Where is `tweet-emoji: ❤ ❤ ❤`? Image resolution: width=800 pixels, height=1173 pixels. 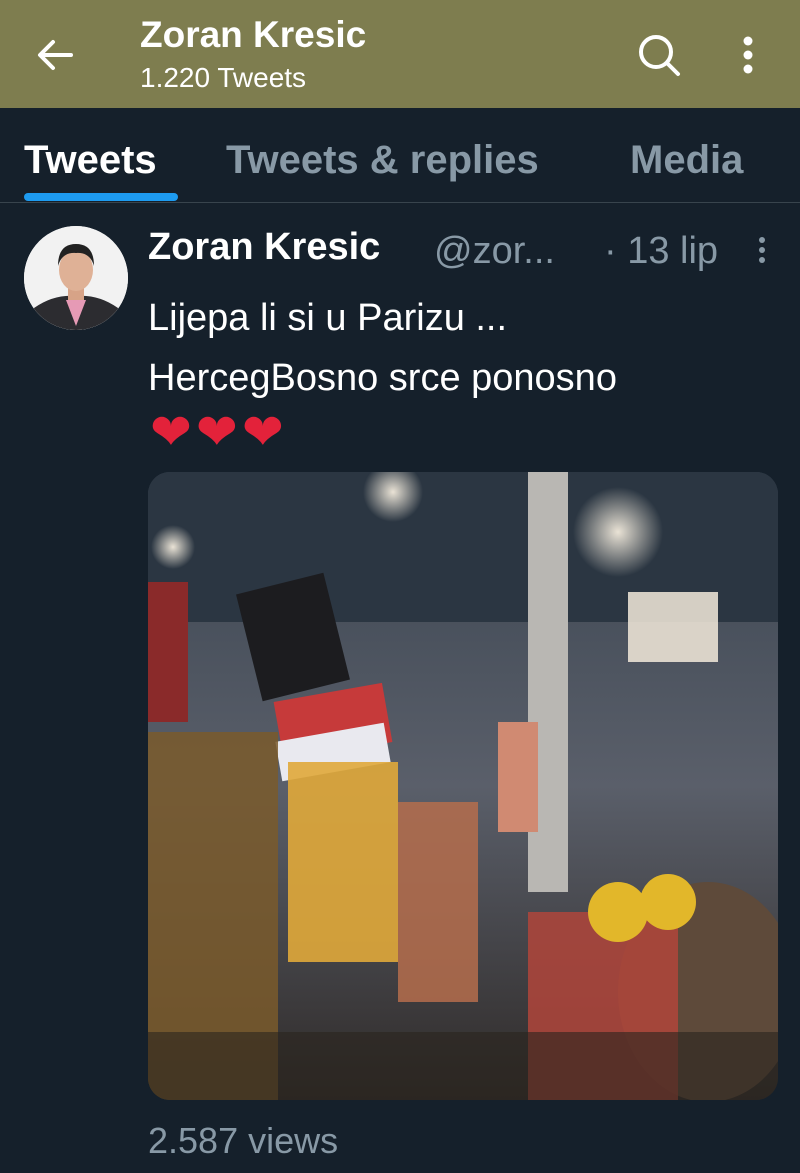
tweet-emoji: ❤ ❤ ❤ is located at coordinates (217, 432).